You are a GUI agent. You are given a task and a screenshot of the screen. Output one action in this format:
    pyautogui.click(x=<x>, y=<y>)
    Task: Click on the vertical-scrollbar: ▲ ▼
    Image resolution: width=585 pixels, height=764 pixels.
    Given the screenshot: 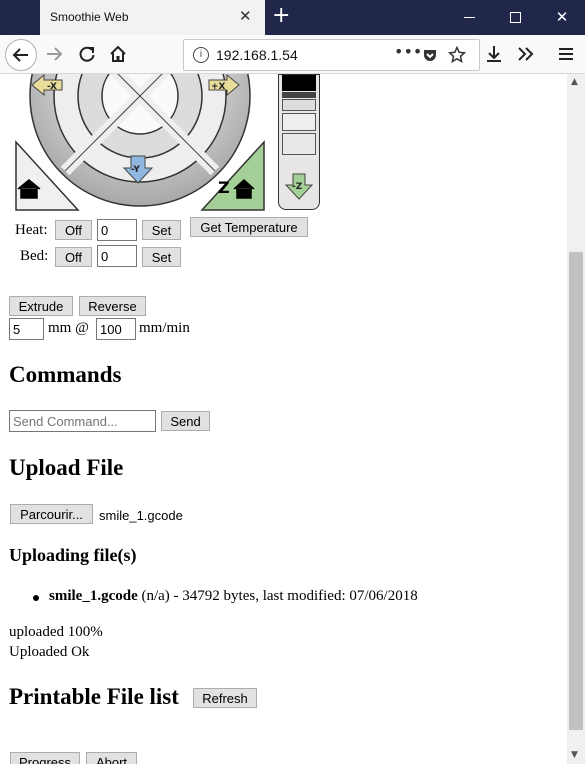 What is the action you would take?
    pyautogui.click(x=576, y=419)
    